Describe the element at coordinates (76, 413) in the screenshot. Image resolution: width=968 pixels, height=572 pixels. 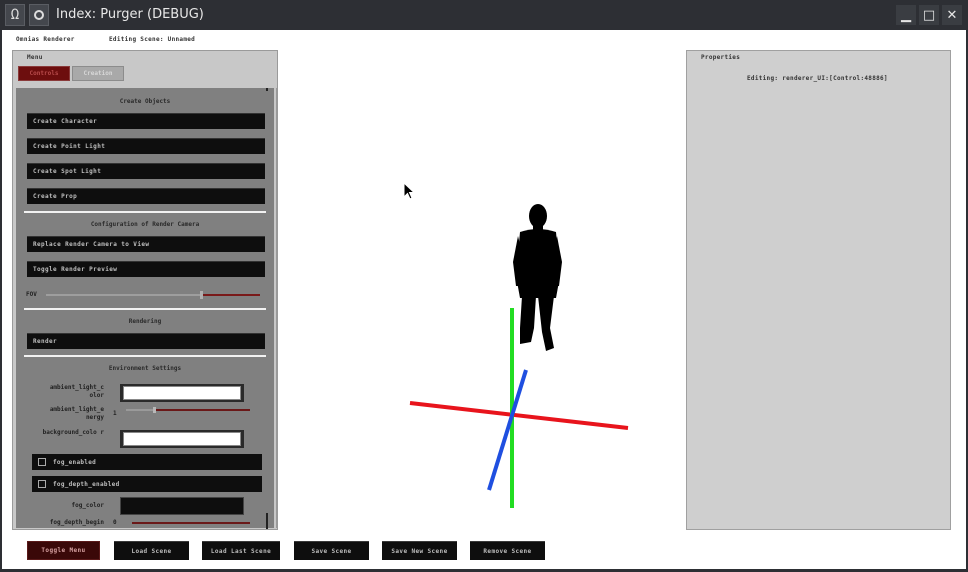
I see `ambient-light-energy-label: ambient_light_e nergy` at that location.